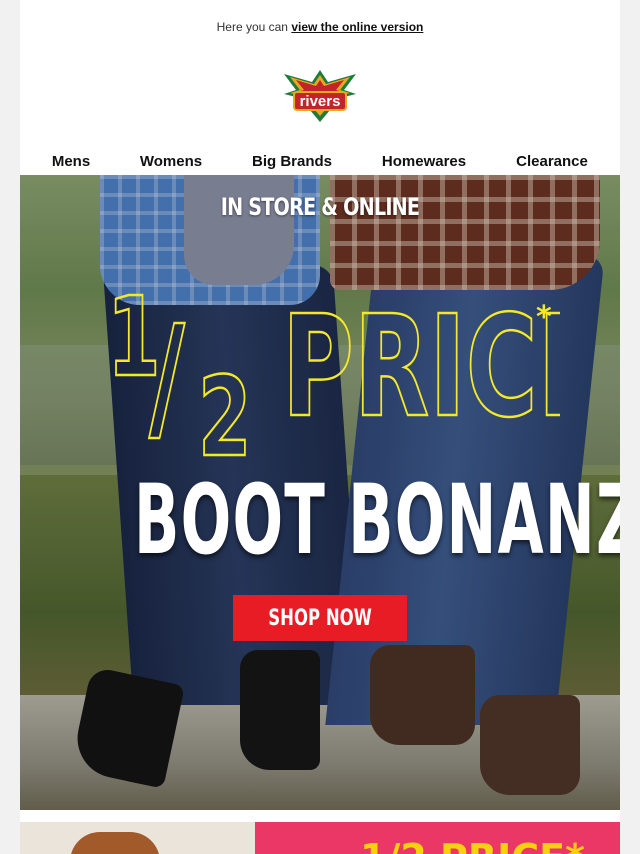 The image size is (640, 854). I want to click on promo-shoe-image, so click(115, 843).